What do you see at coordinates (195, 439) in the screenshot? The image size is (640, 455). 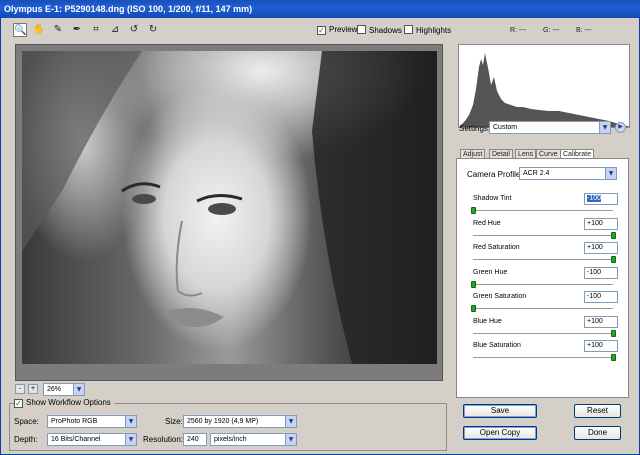 I see `resolution-input: 240` at bounding box center [195, 439].